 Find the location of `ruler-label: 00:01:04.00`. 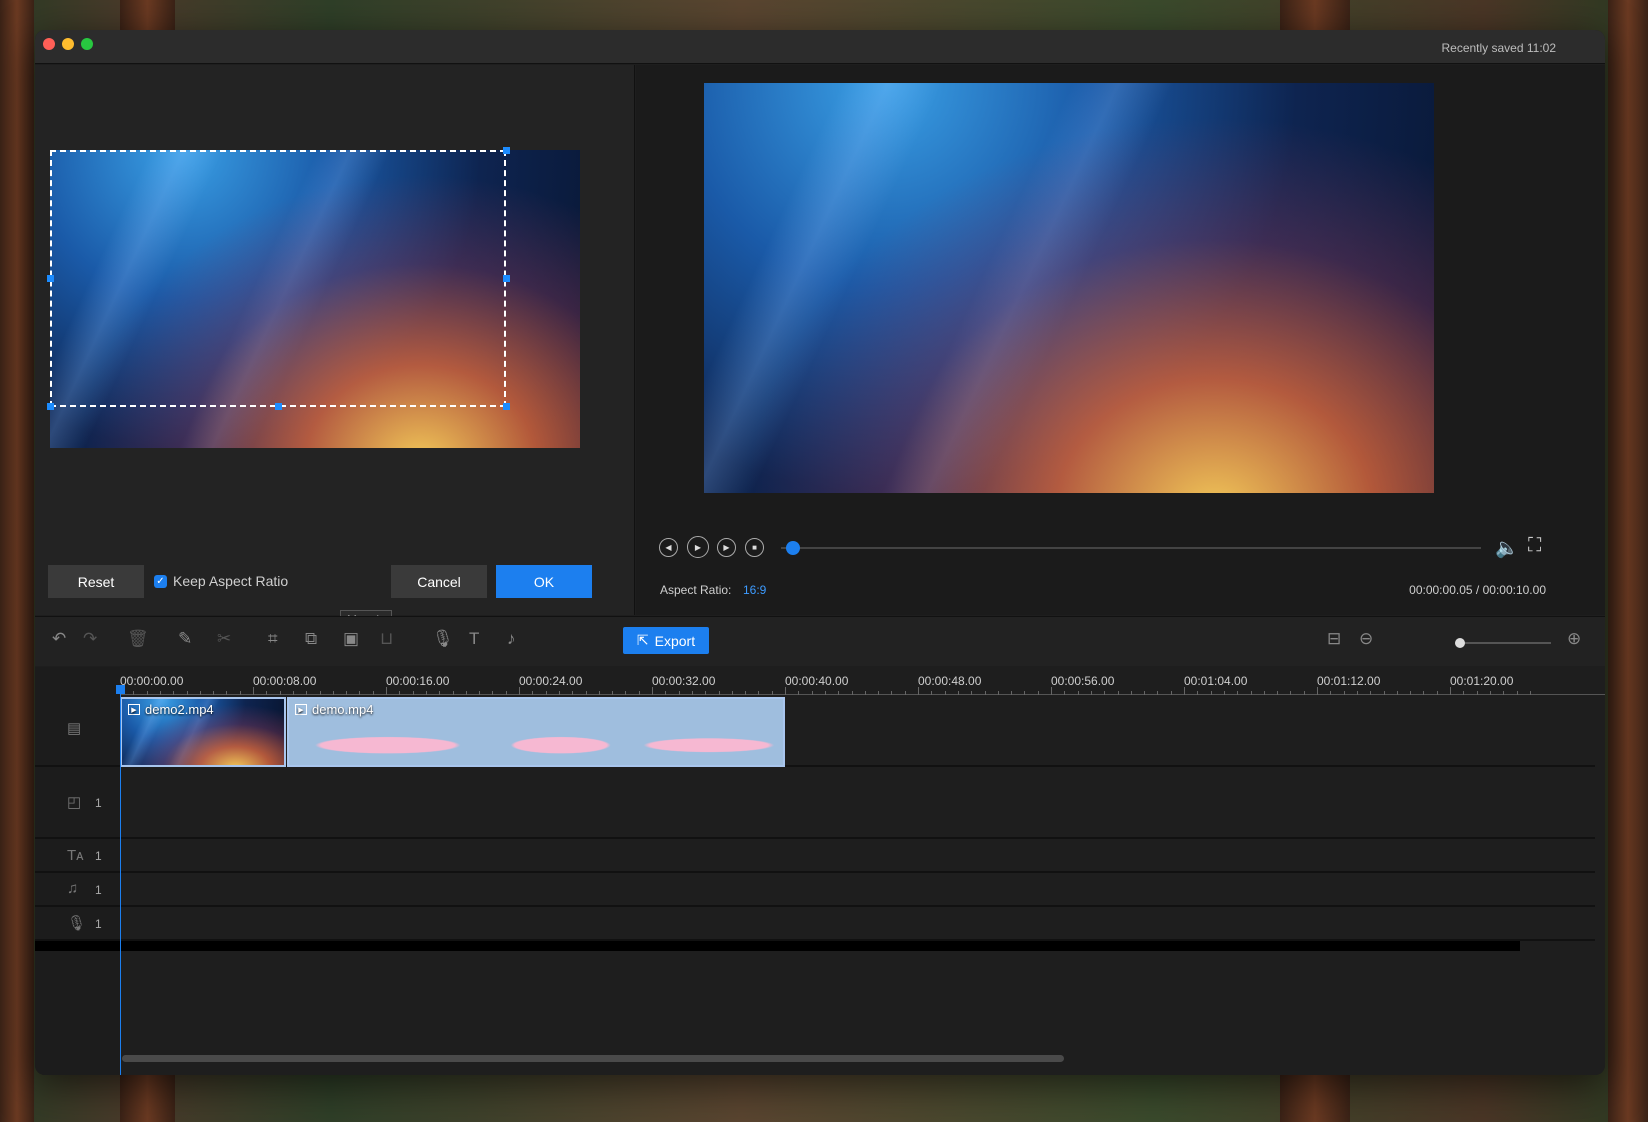

ruler-label: 00:01:04.00 is located at coordinates (1216, 681).